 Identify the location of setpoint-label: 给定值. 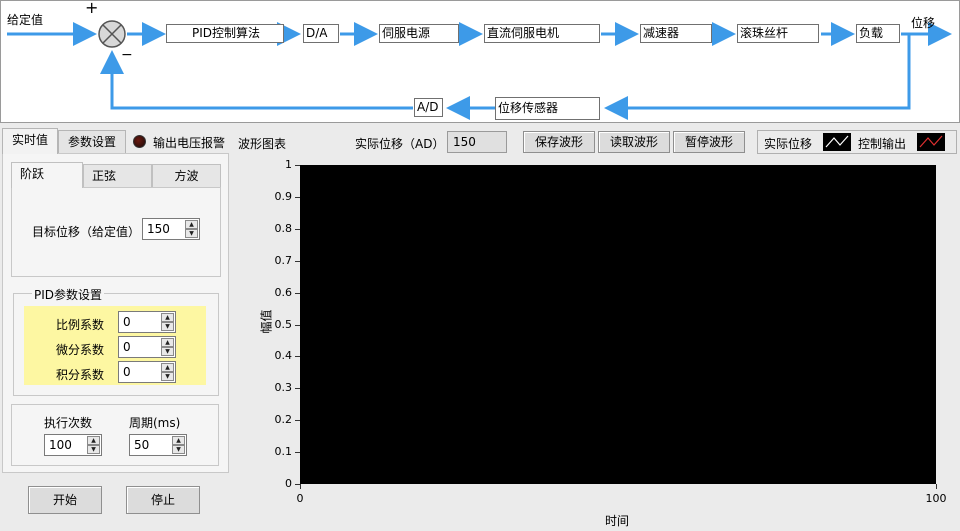
(25, 20).